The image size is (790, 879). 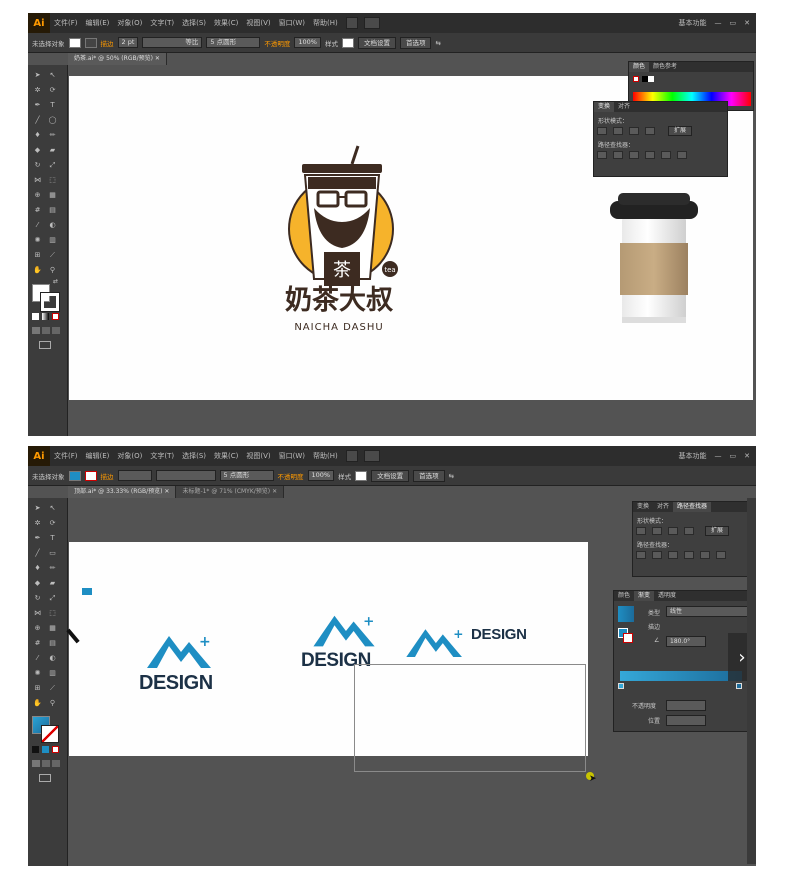 I want to click on tab-top-doc: 顶部.ai* @ 33.33% (RGB/预览) ✕, so click(x=122, y=492).